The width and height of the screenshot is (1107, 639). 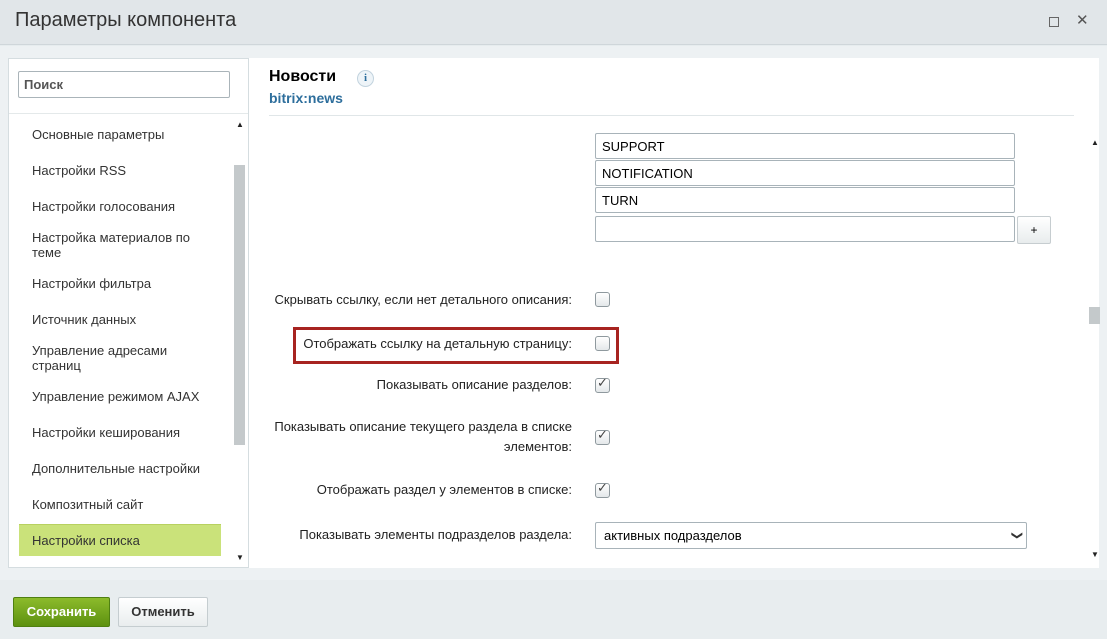 I want to click on sidebar-item-basic: Основные параметры, so click(x=119, y=134).